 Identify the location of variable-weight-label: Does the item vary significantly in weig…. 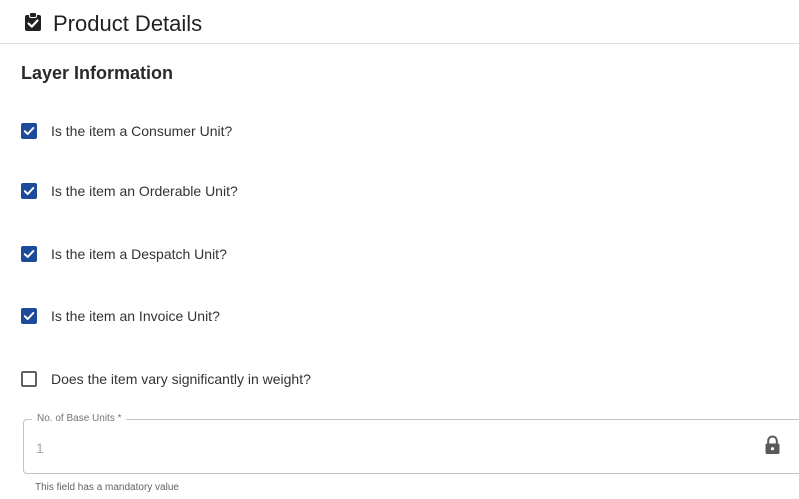
(181, 379).